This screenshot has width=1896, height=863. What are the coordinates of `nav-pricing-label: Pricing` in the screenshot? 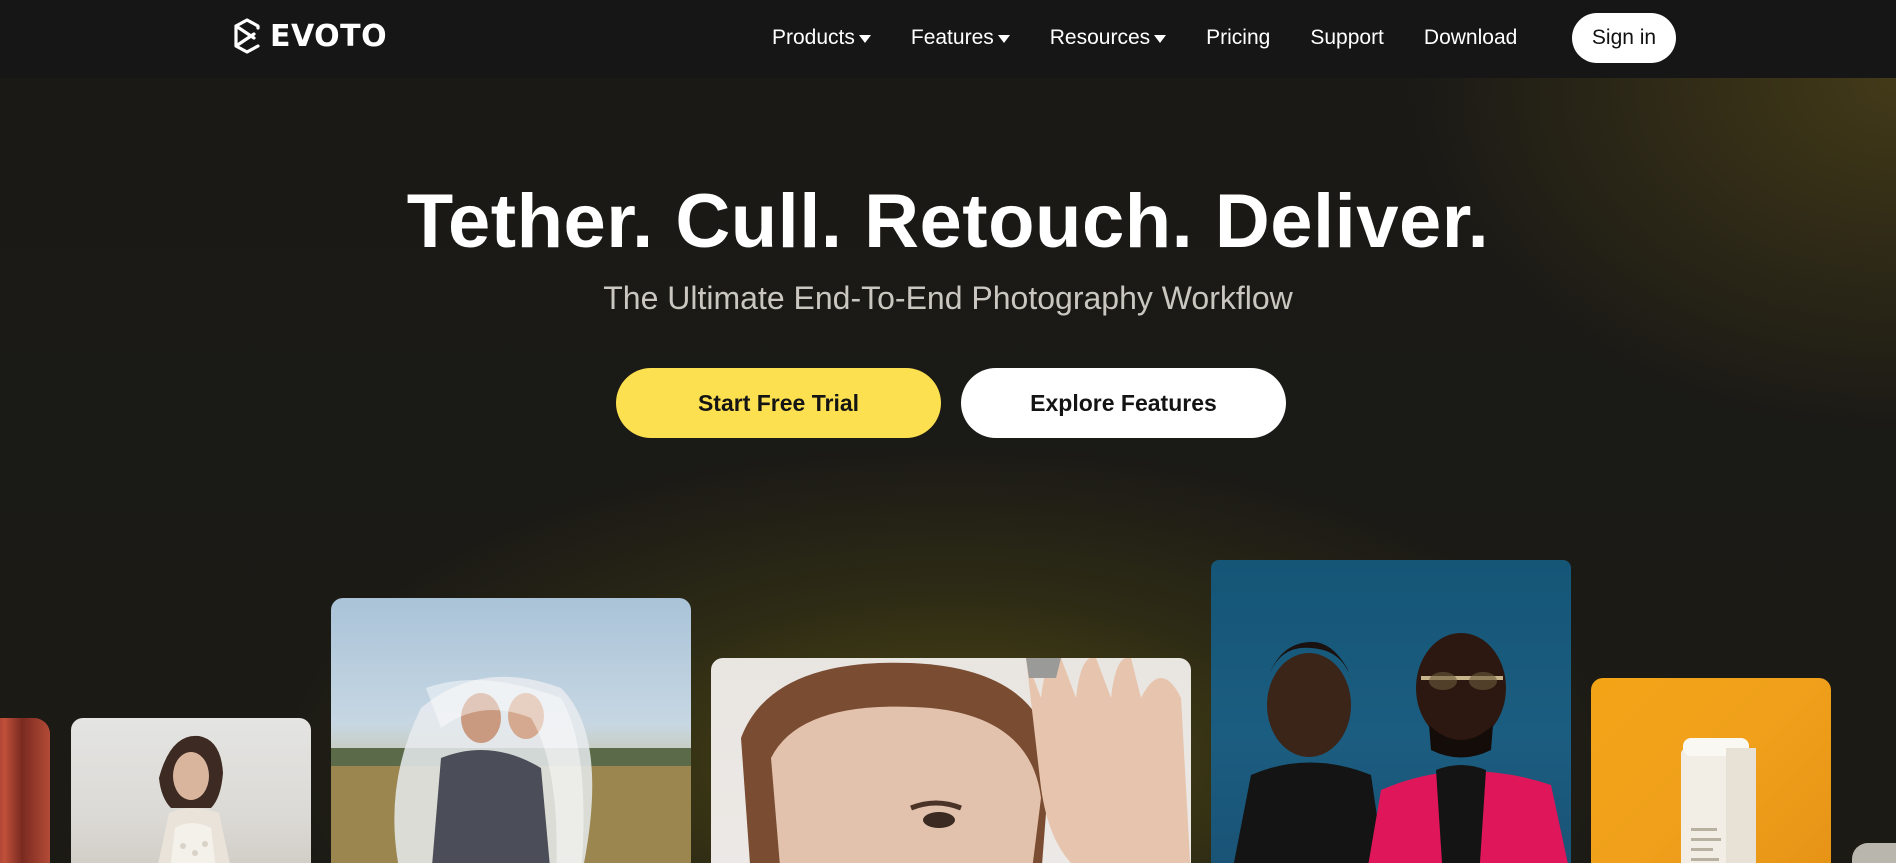 It's located at (1238, 37).